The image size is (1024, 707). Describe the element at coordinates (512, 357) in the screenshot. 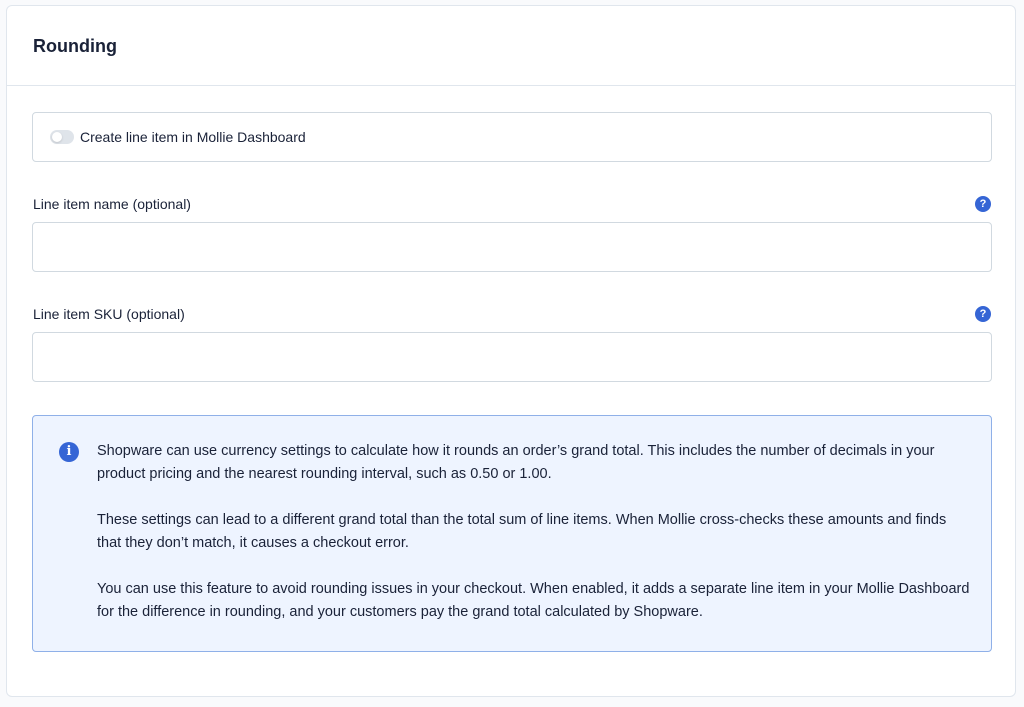

I see `line-item-sku-input` at that location.